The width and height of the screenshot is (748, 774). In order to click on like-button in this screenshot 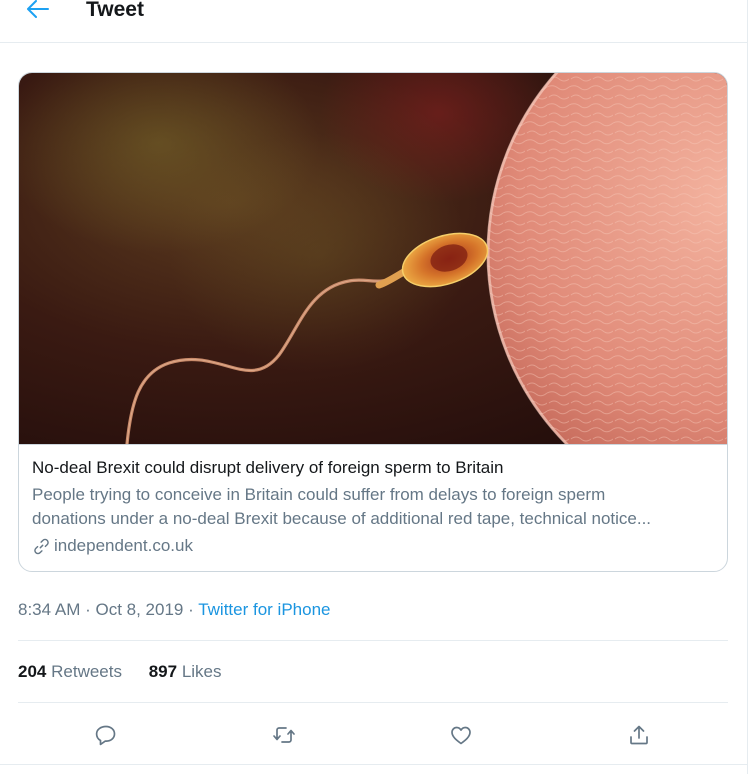, I will do `click(461, 735)`.